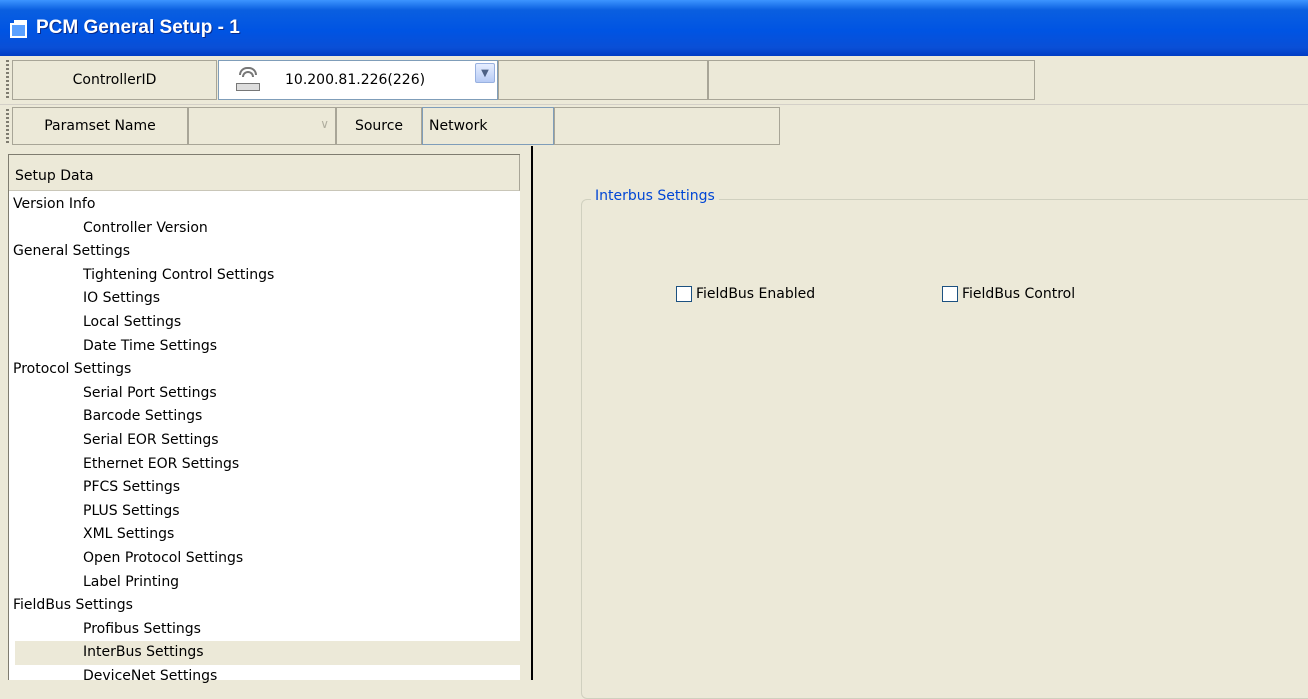  I want to click on controller-id-dropdown: 10.200.81.226(226) ▼, so click(358, 80).